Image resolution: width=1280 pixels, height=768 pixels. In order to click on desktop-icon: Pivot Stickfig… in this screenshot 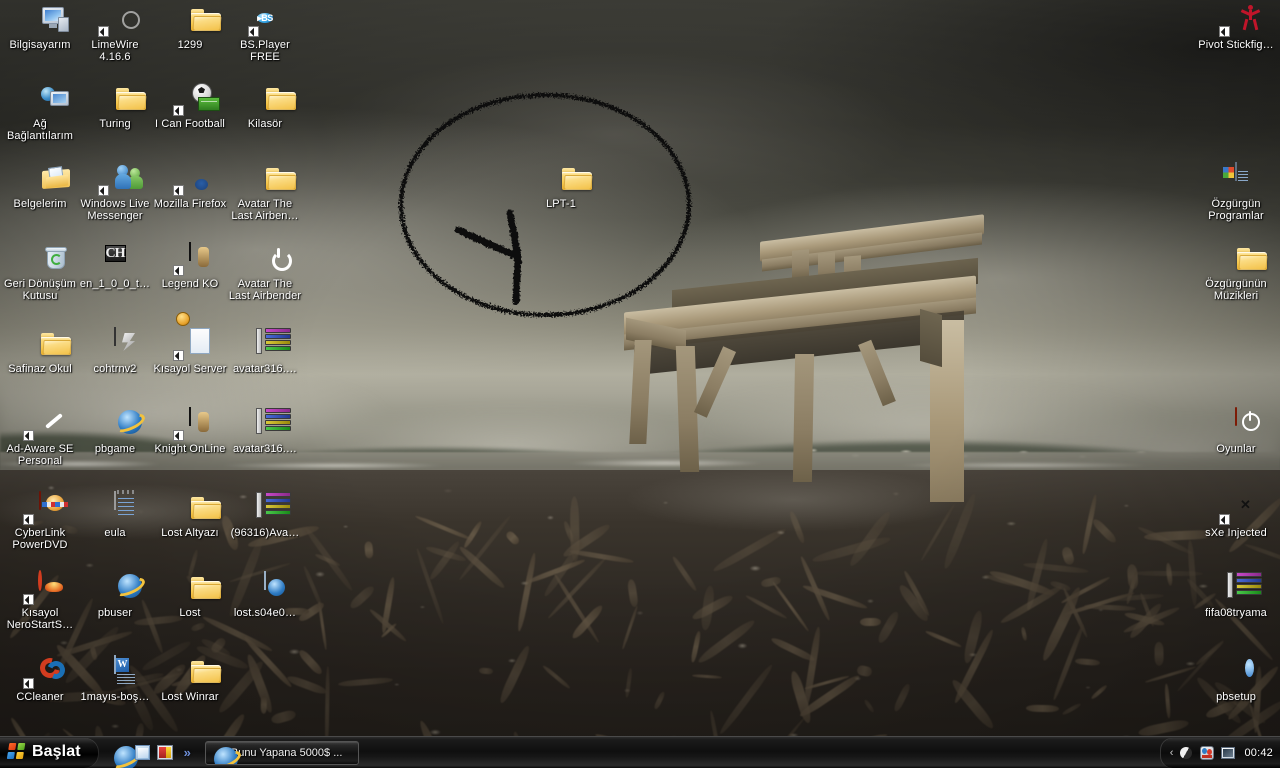, I will do `click(1236, 27)`.